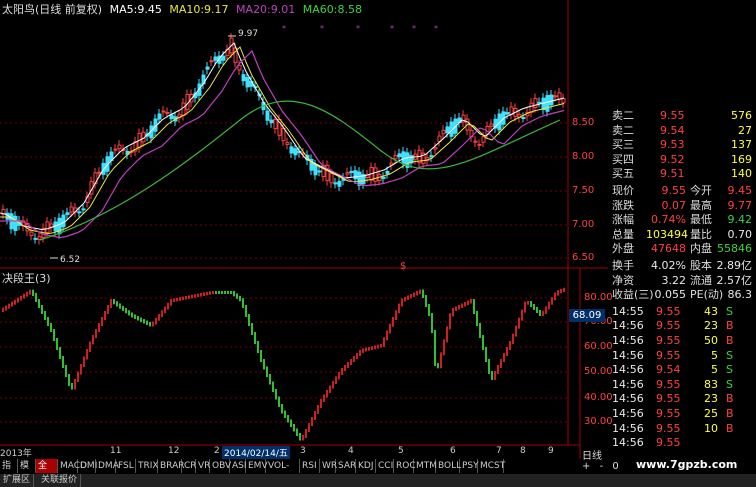  Describe the element at coordinates (72, 466) in the screenshot. I see `tab-macd: MACD` at that location.